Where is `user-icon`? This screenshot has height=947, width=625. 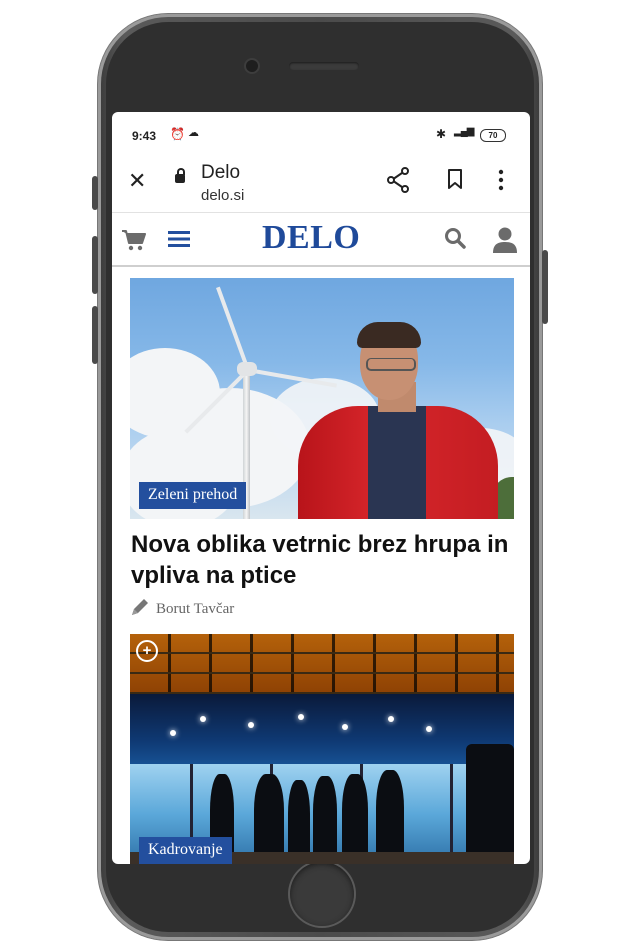
user-icon is located at coordinates (505, 242).